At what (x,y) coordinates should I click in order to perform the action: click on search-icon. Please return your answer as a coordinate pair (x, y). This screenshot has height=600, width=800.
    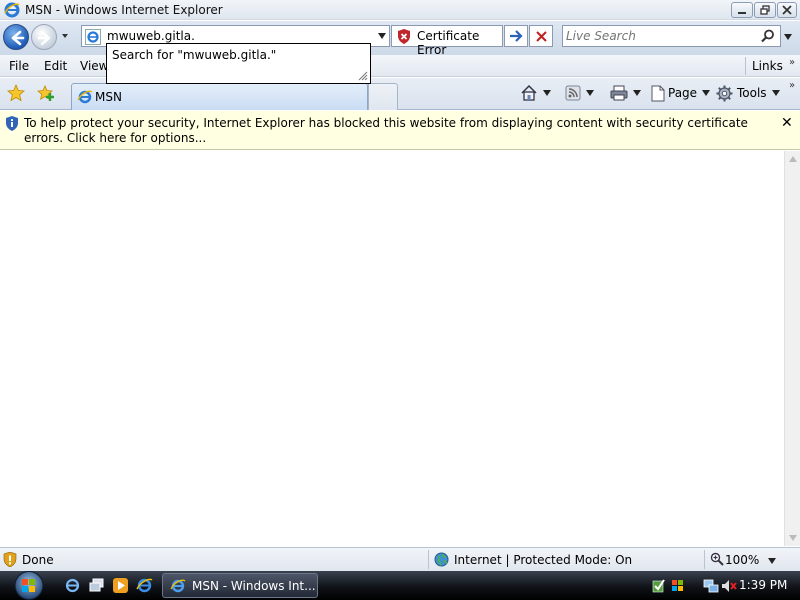
    Looking at the image, I should click on (768, 36).